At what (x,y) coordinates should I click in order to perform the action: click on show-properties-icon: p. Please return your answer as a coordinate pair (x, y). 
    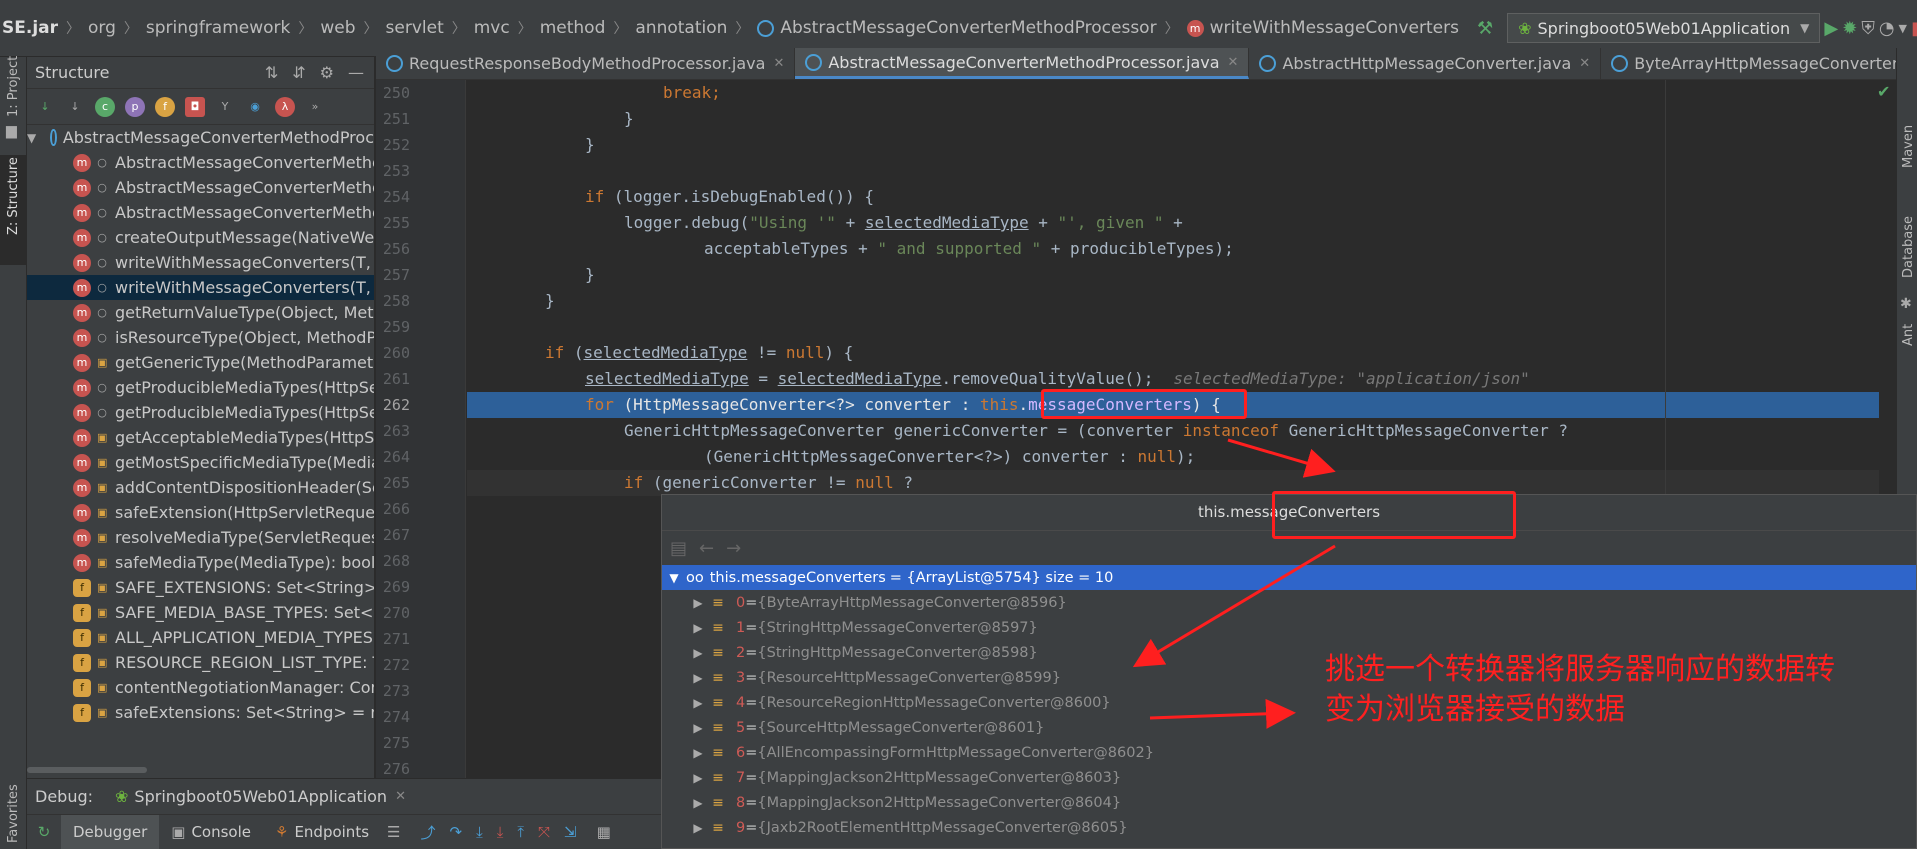
    Looking at the image, I should click on (135, 106).